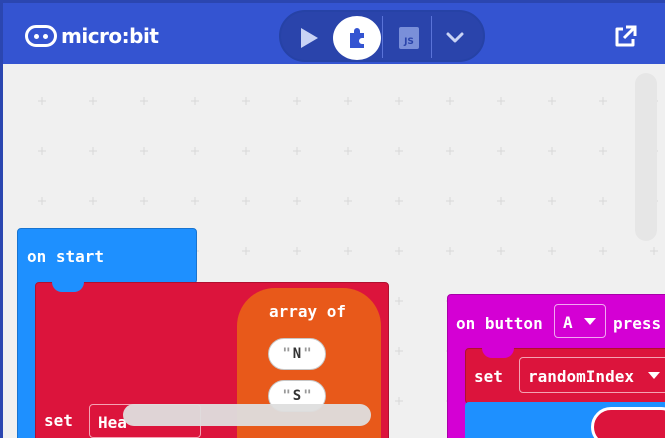 This screenshot has width=665, height=438. I want to click on variable-name: randomIndex, so click(581, 376).